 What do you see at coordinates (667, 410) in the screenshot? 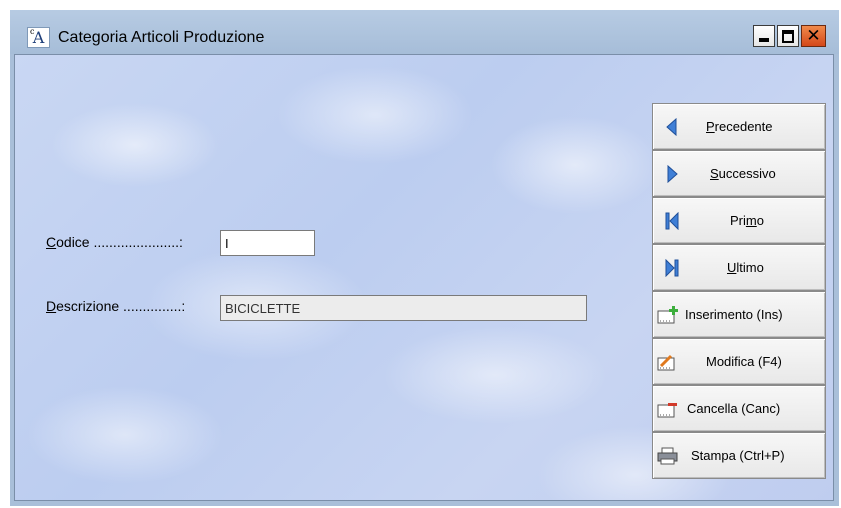
I see `delete-record-icon` at bounding box center [667, 410].